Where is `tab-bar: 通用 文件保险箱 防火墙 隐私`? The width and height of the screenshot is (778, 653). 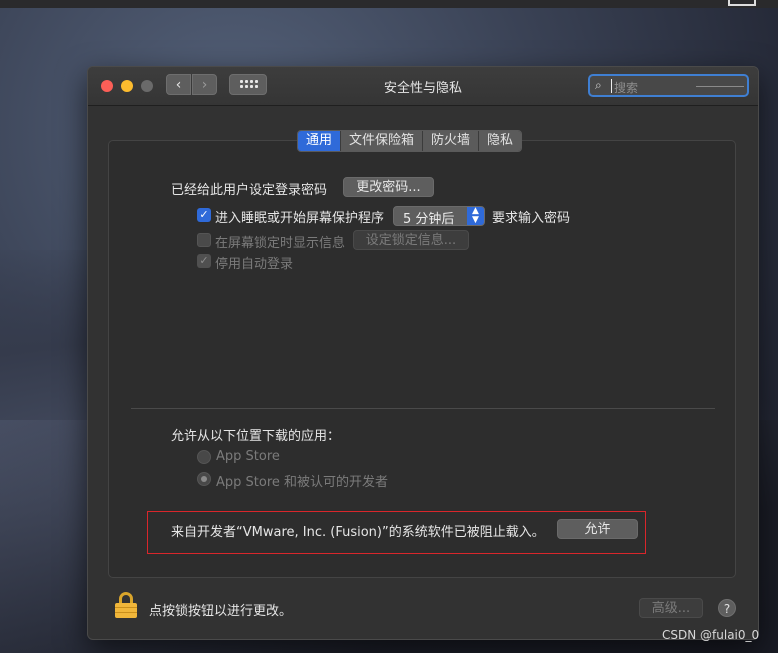
tab-bar: 通用 文件保险箱 防火墙 隐私 is located at coordinates (410, 141).